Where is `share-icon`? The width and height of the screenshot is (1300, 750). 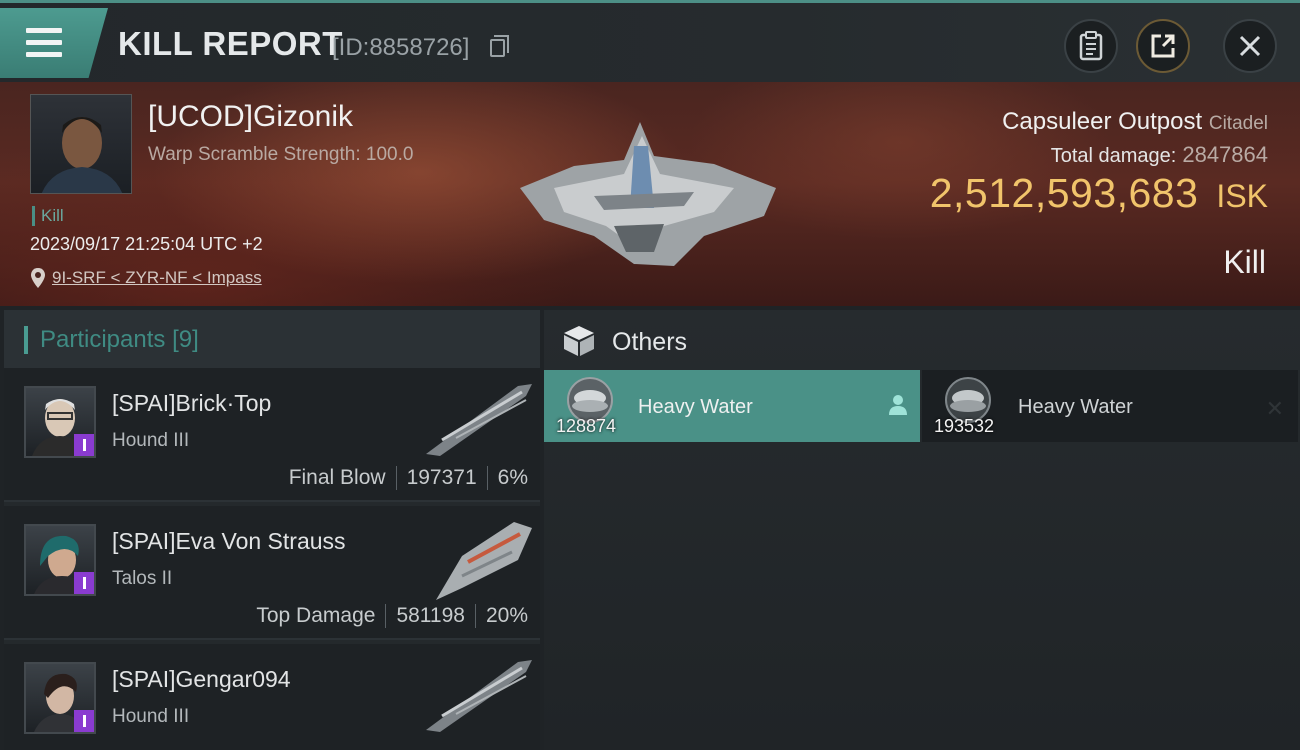
share-icon is located at coordinates (1163, 46).